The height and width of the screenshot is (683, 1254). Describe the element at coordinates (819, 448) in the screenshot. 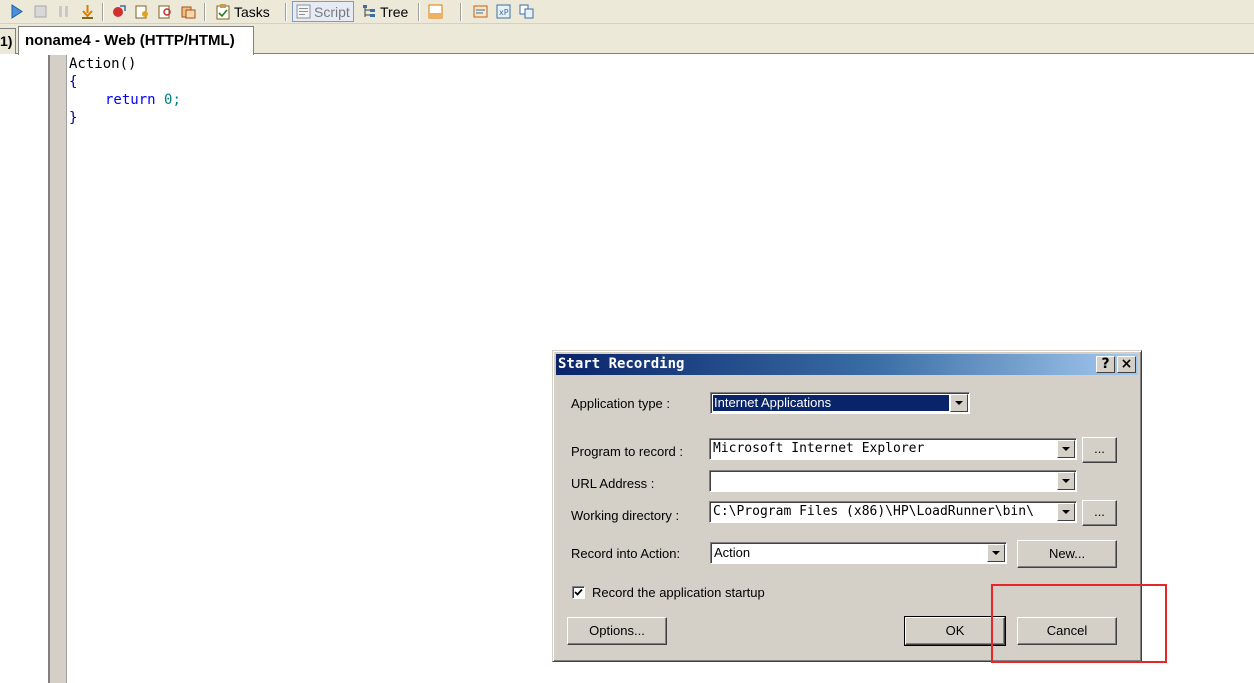

I see `program-to-record-value: Microsoft Internet Explorer` at that location.